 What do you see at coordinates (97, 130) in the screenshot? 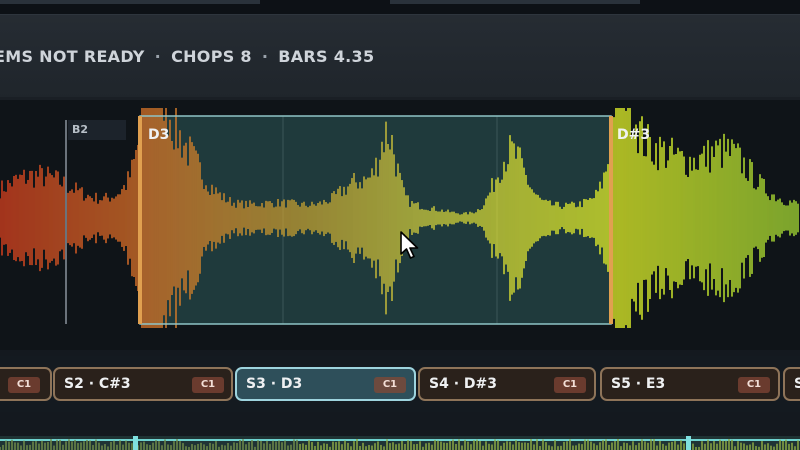
I see `marker-label-b2: B2` at bounding box center [97, 130].